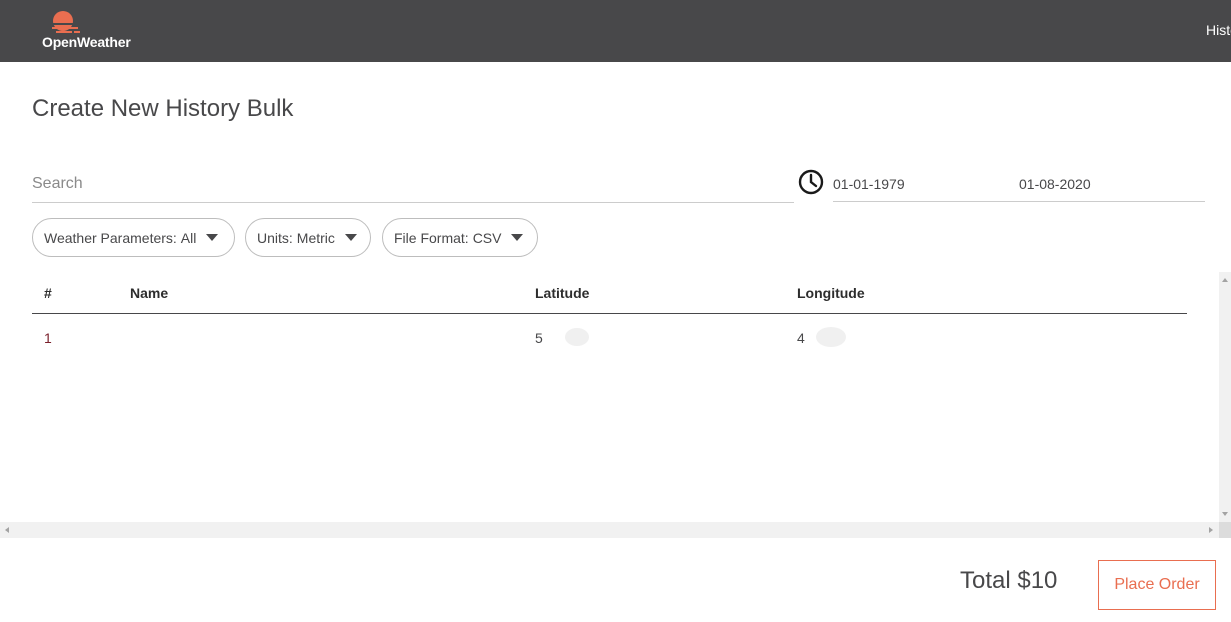 Image resolution: width=1231 pixels, height=622 pixels. What do you see at coordinates (48, 293) in the screenshot?
I see `column-header-number: #` at bounding box center [48, 293].